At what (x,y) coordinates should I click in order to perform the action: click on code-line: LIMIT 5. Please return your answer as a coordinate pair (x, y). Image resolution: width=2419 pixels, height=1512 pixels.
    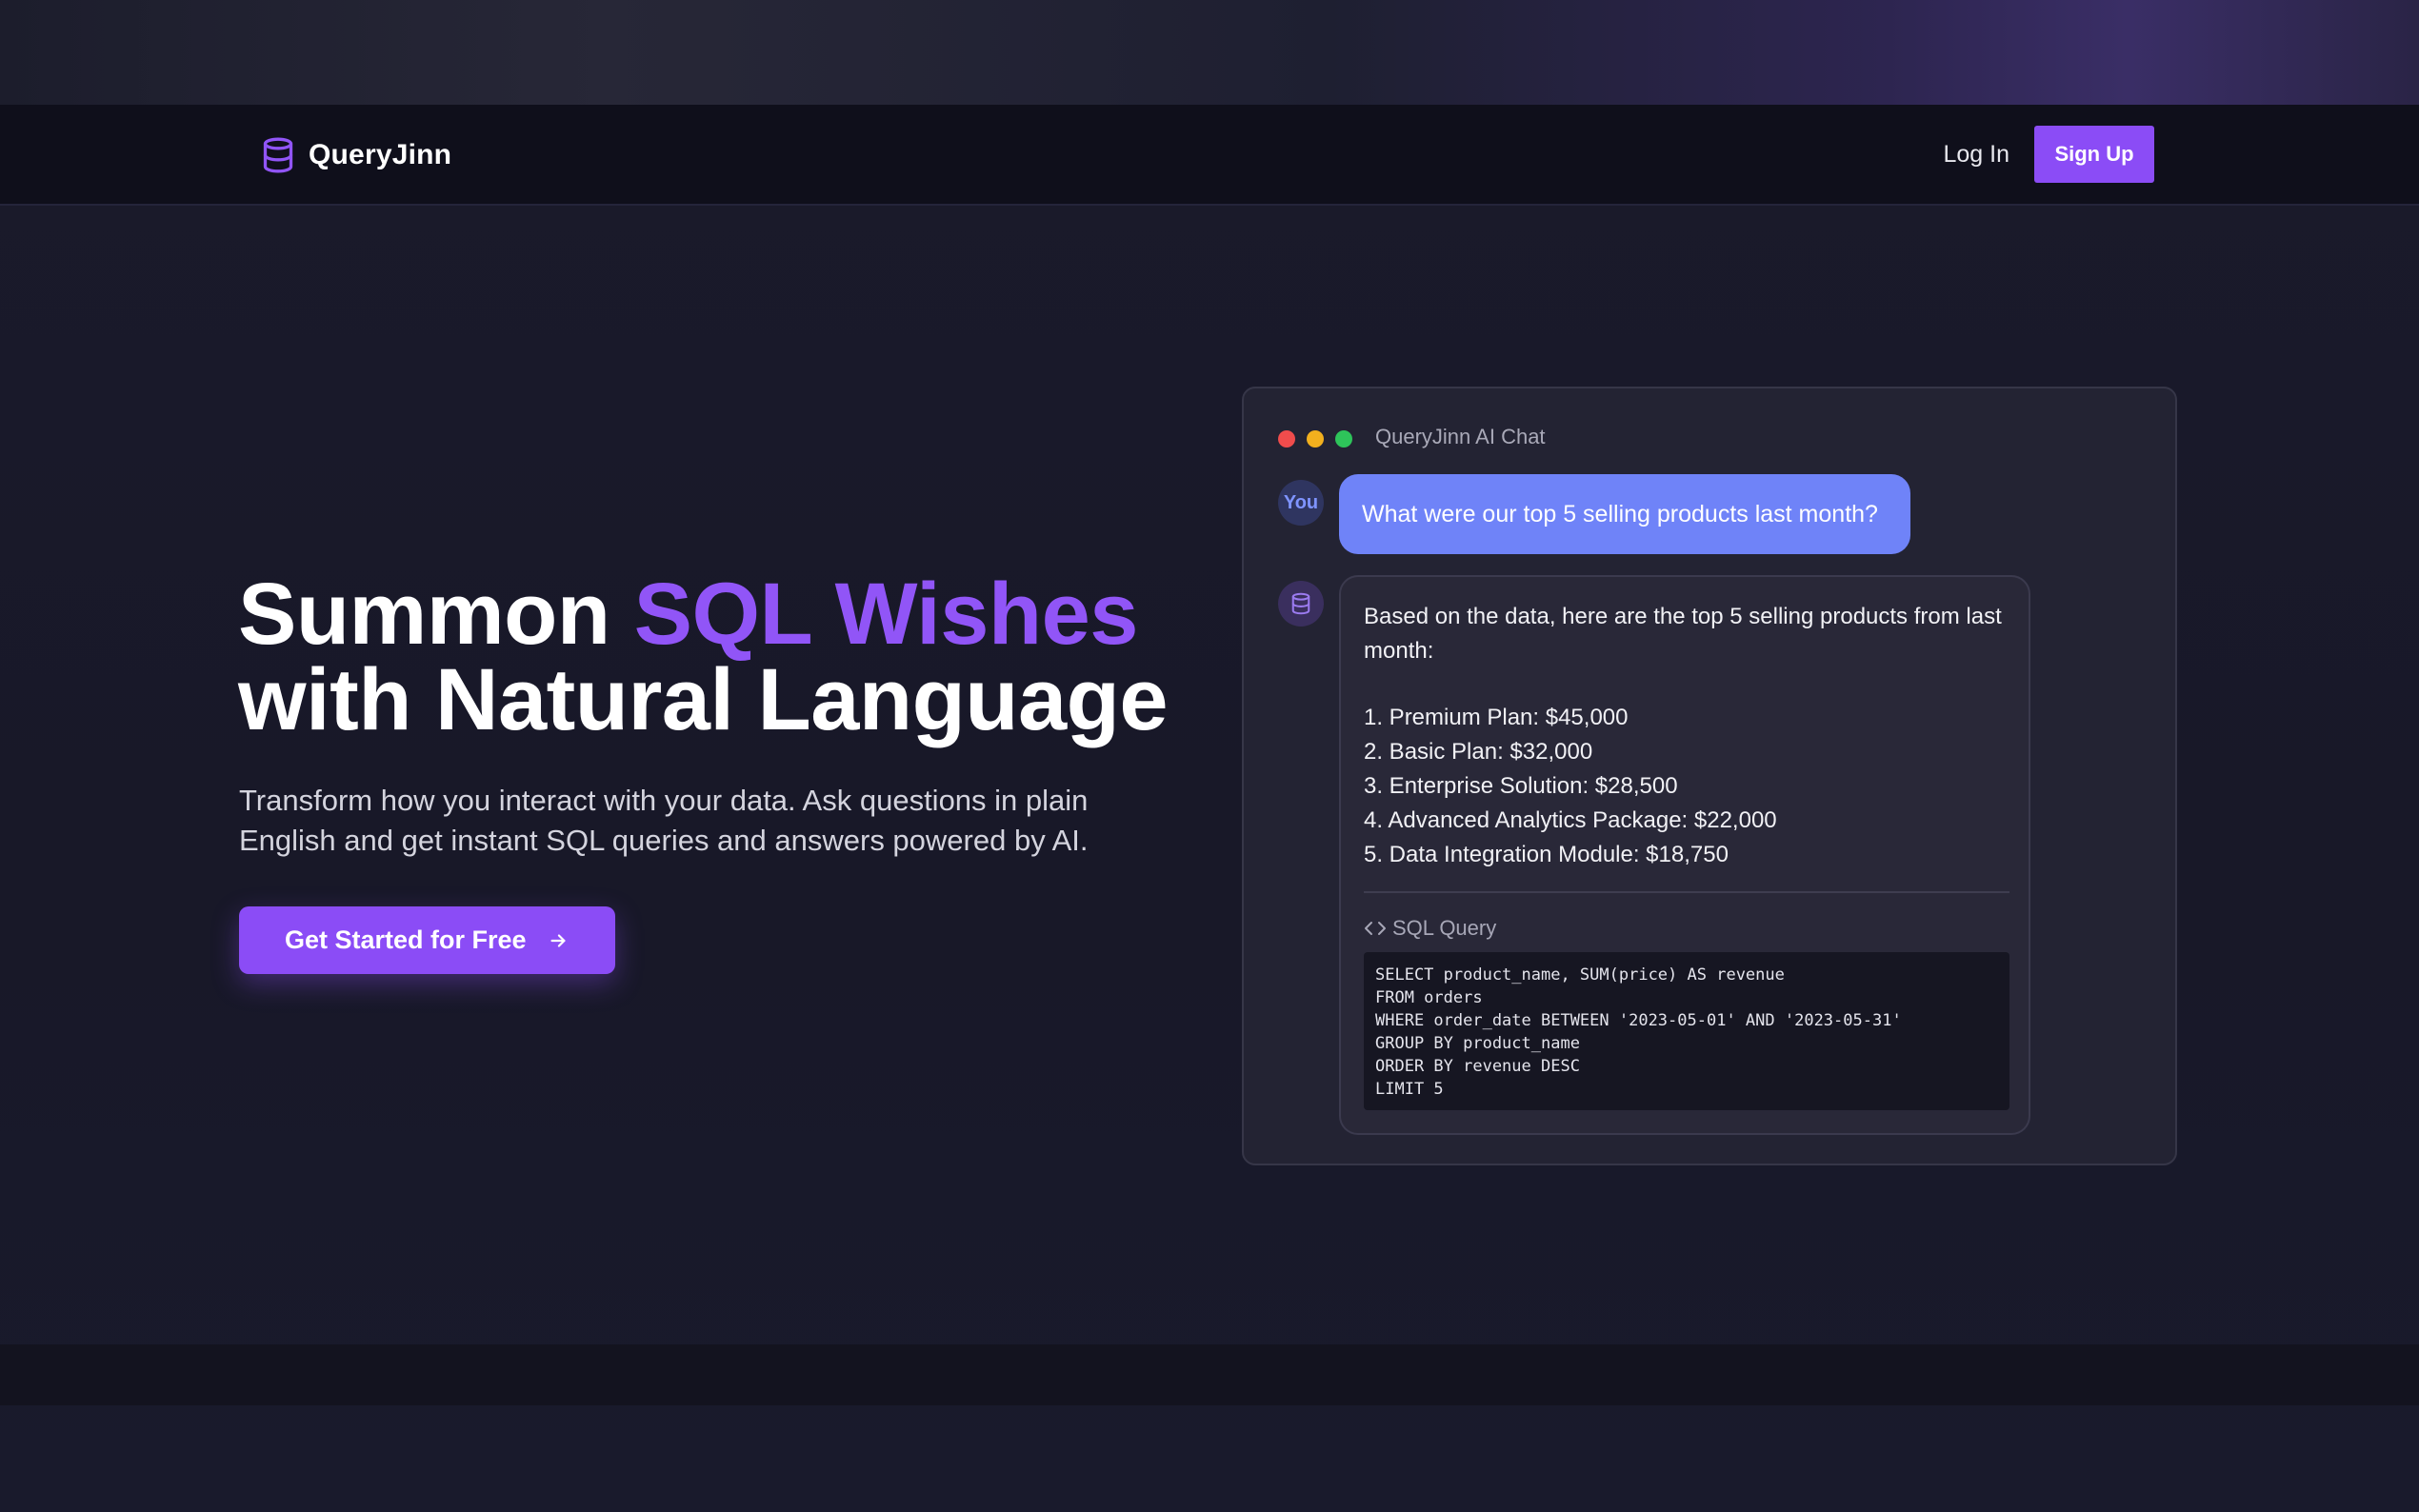
    Looking at the image, I should click on (1409, 1089).